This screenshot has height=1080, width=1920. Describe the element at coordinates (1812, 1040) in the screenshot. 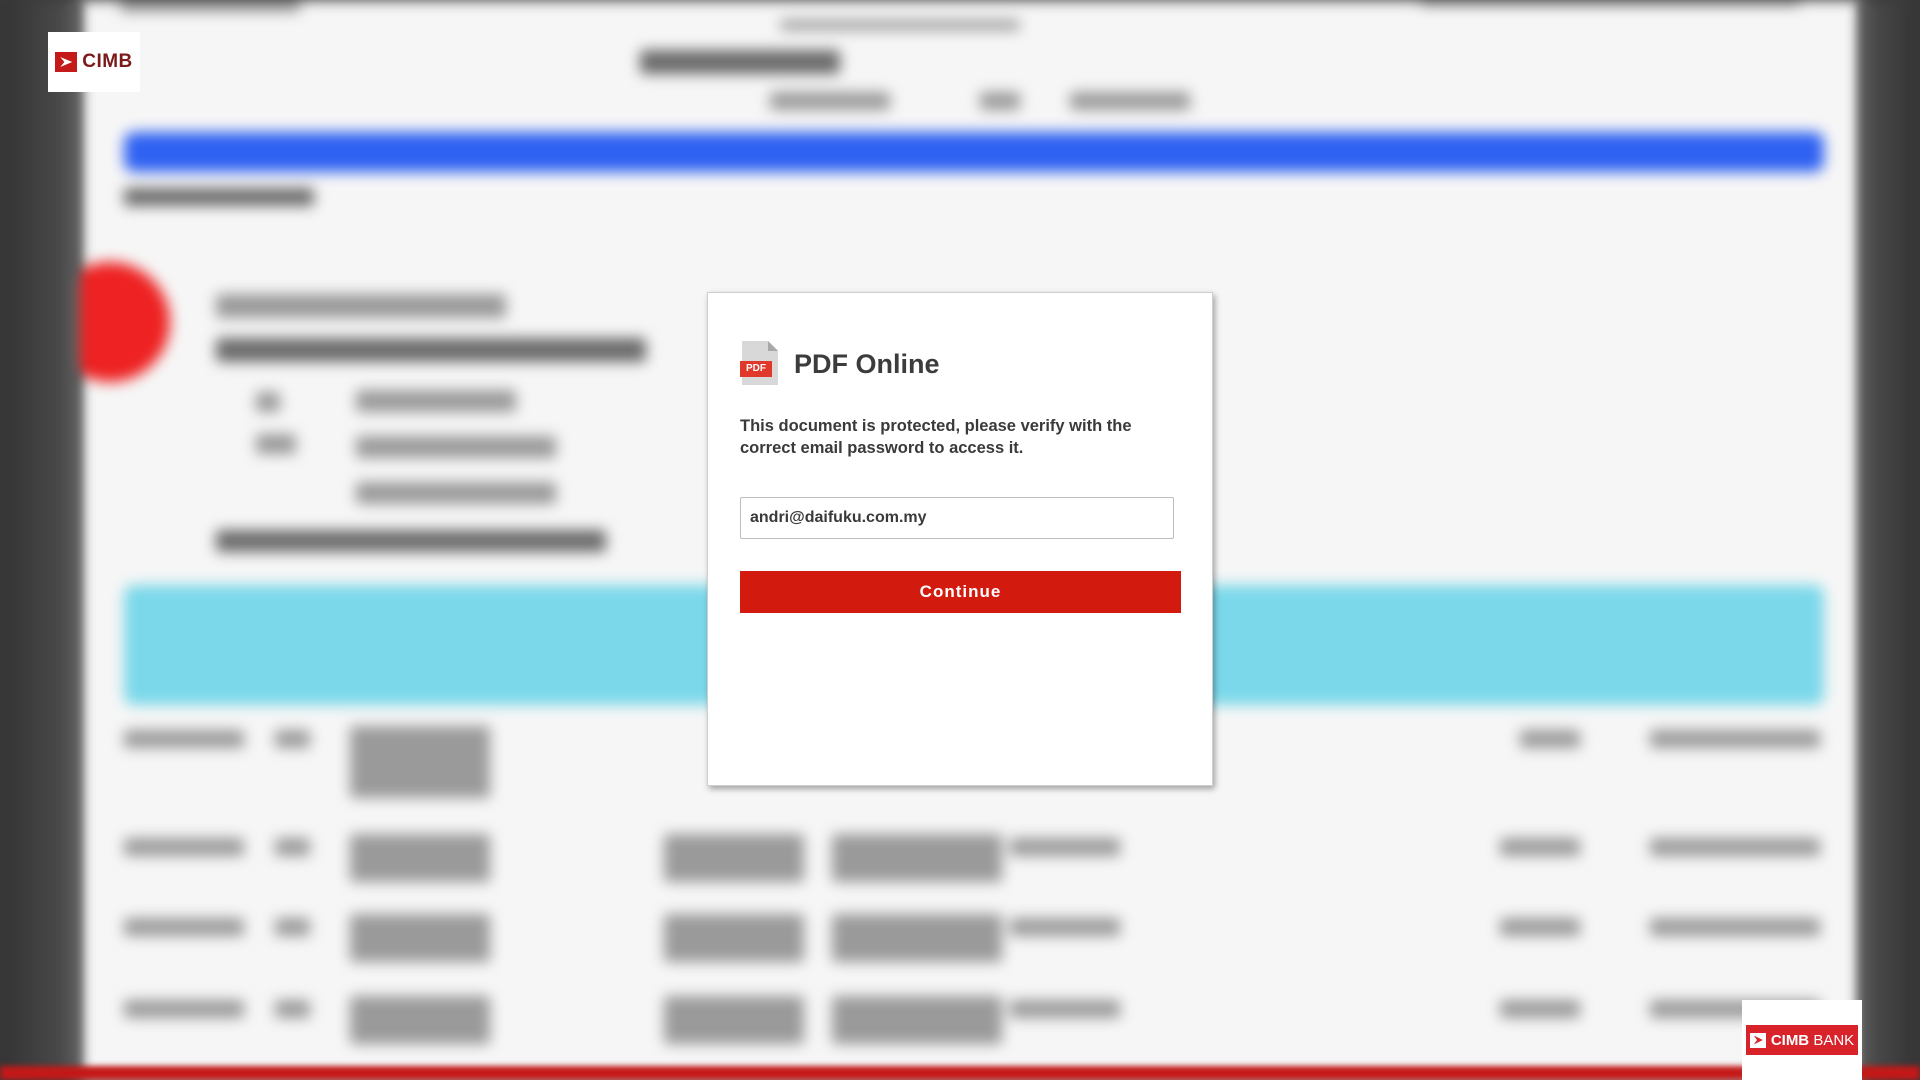

I see `cimb-bank-text: CIMB BANK` at that location.